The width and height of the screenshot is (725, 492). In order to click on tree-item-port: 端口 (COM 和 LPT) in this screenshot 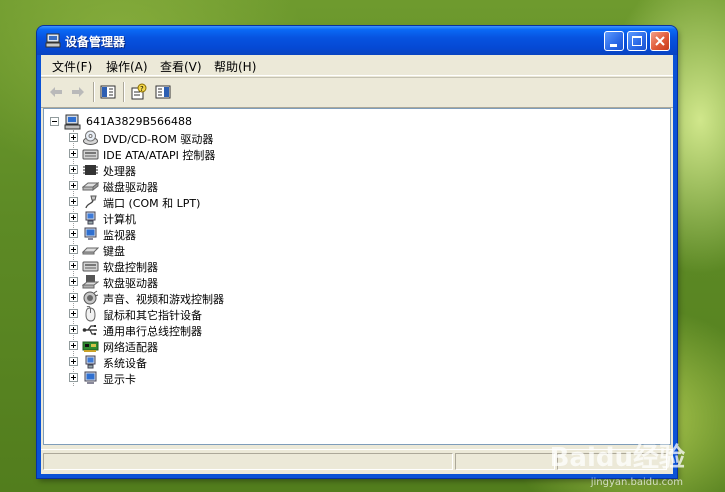, I will do `click(357, 202)`.